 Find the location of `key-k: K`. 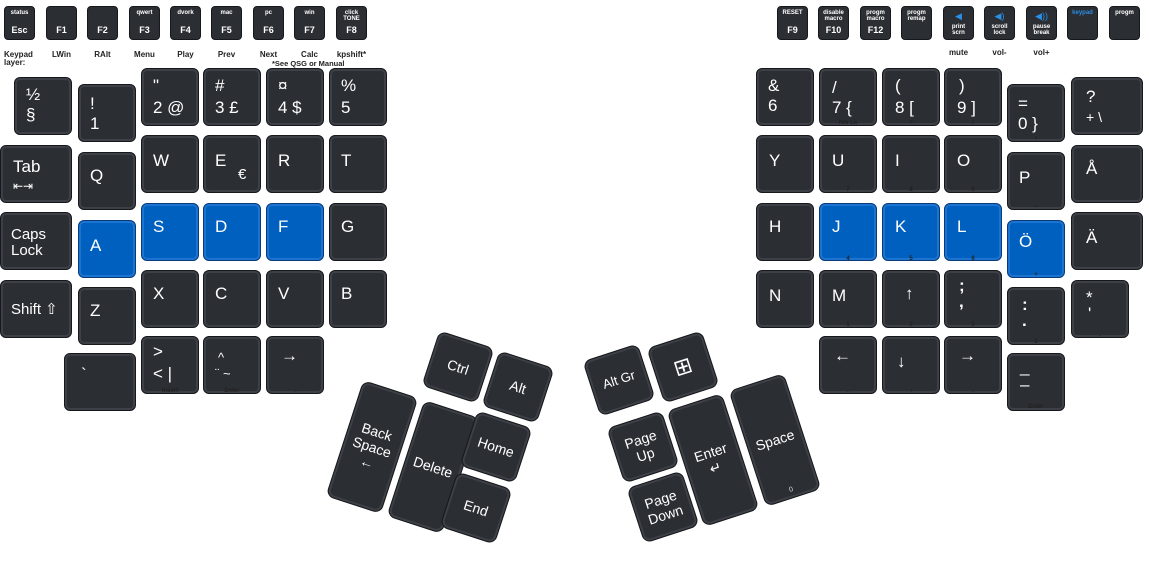

key-k: K is located at coordinates (911, 232).